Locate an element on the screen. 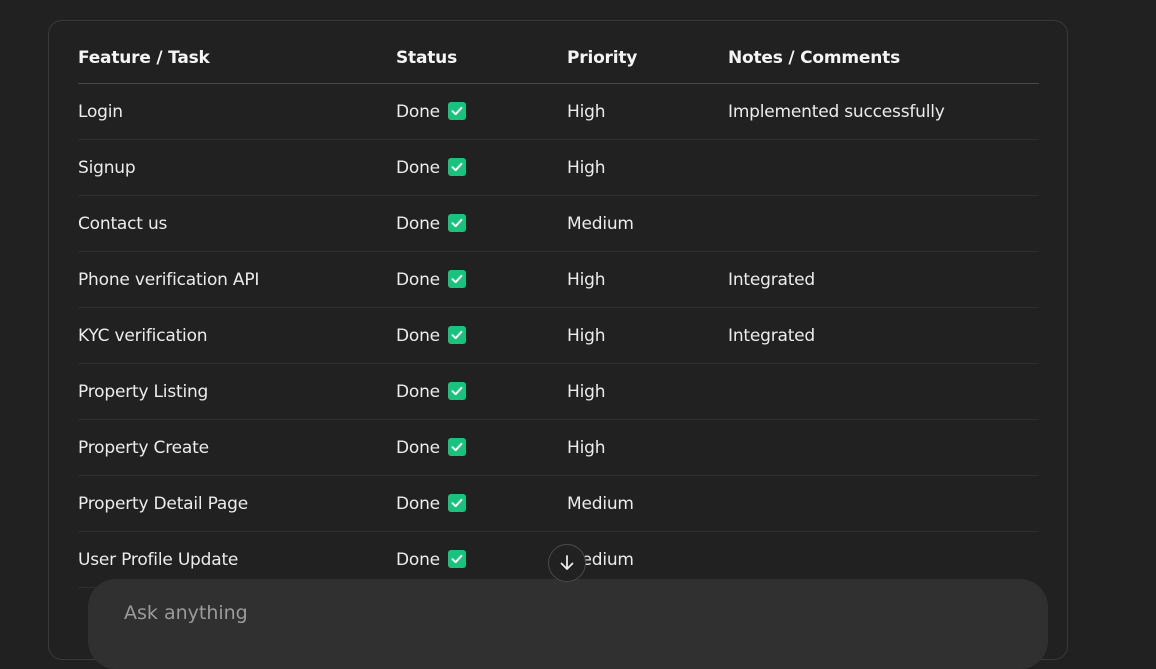  cell-feature: Property Detail Page is located at coordinates (237, 503).